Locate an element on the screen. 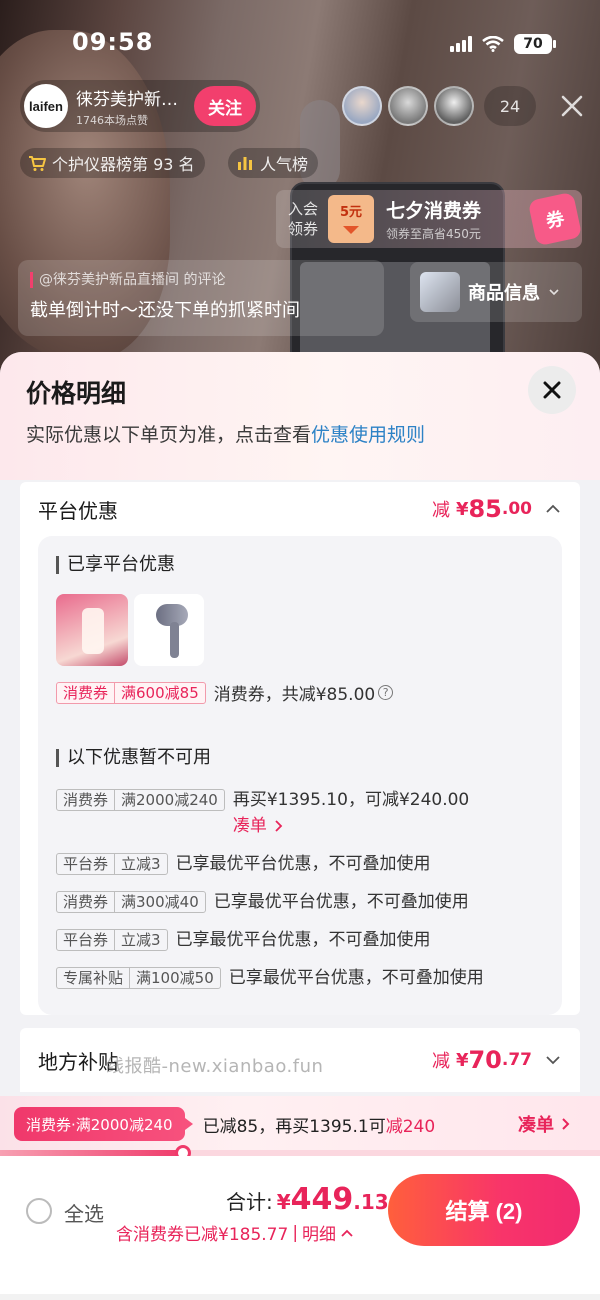  select-all-checkbox is located at coordinates (39, 1211).